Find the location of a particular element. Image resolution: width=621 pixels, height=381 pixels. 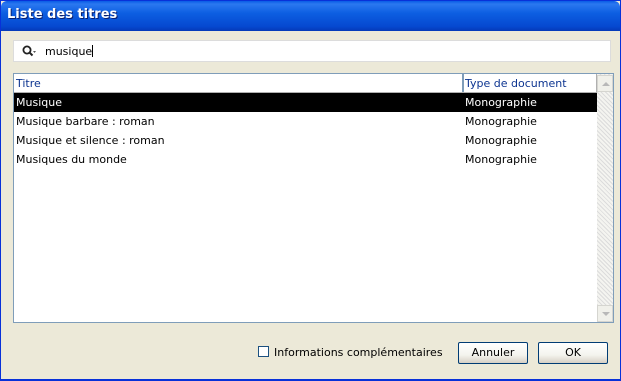

column-header-titre: Titre is located at coordinates (28, 83).